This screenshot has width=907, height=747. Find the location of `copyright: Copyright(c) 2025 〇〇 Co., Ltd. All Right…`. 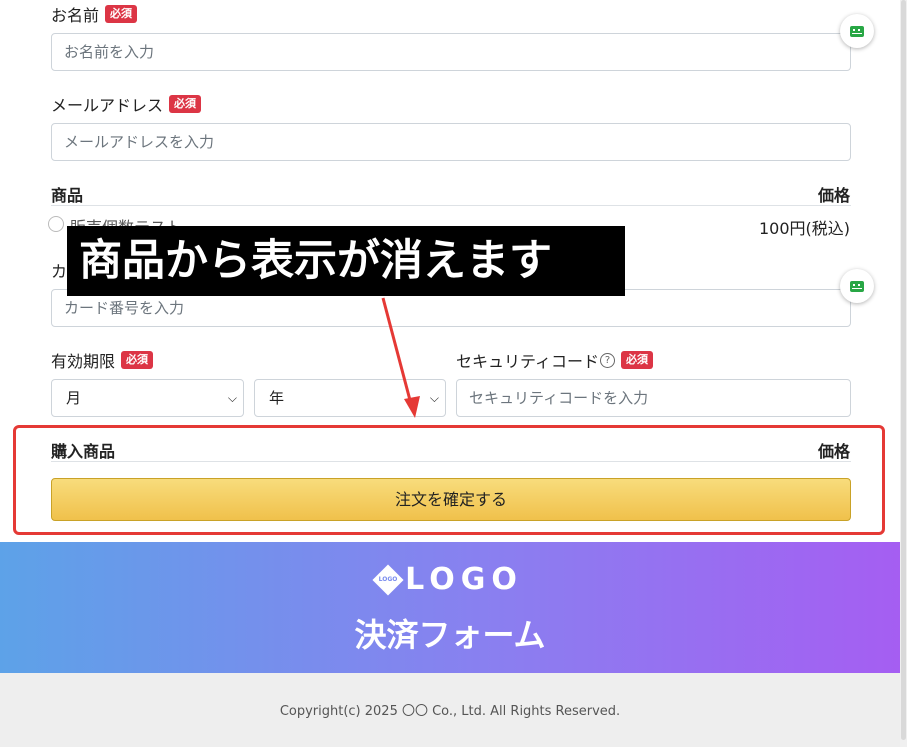

copyright: Copyright(c) 2025 〇〇 Co., Ltd. All Right… is located at coordinates (450, 711).